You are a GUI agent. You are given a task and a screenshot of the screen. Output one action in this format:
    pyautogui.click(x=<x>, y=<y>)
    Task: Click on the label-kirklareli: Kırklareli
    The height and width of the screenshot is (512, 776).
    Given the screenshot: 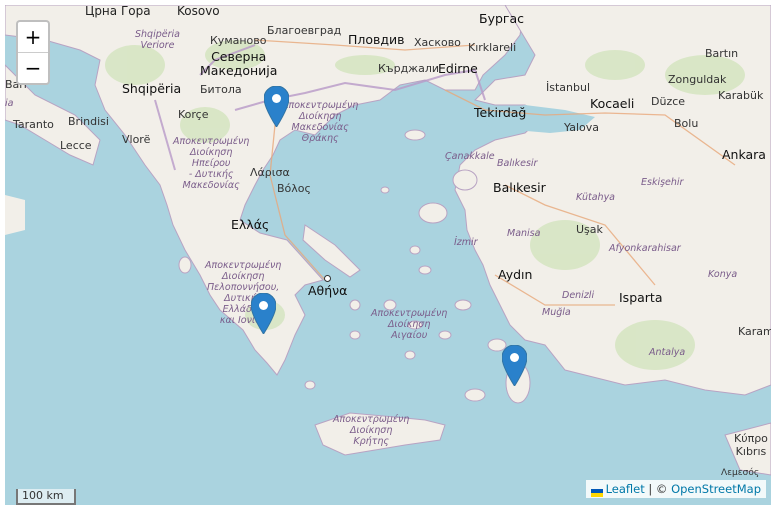 What is the action you would take?
    pyautogui.click(x=492, y=47)
    